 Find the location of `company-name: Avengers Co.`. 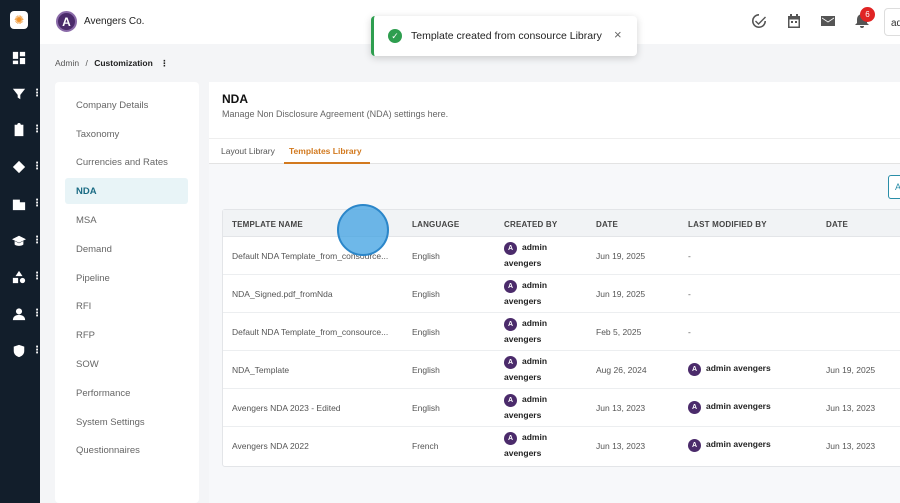

company-name: Avengers Co. is located at coordinates (114, 21).